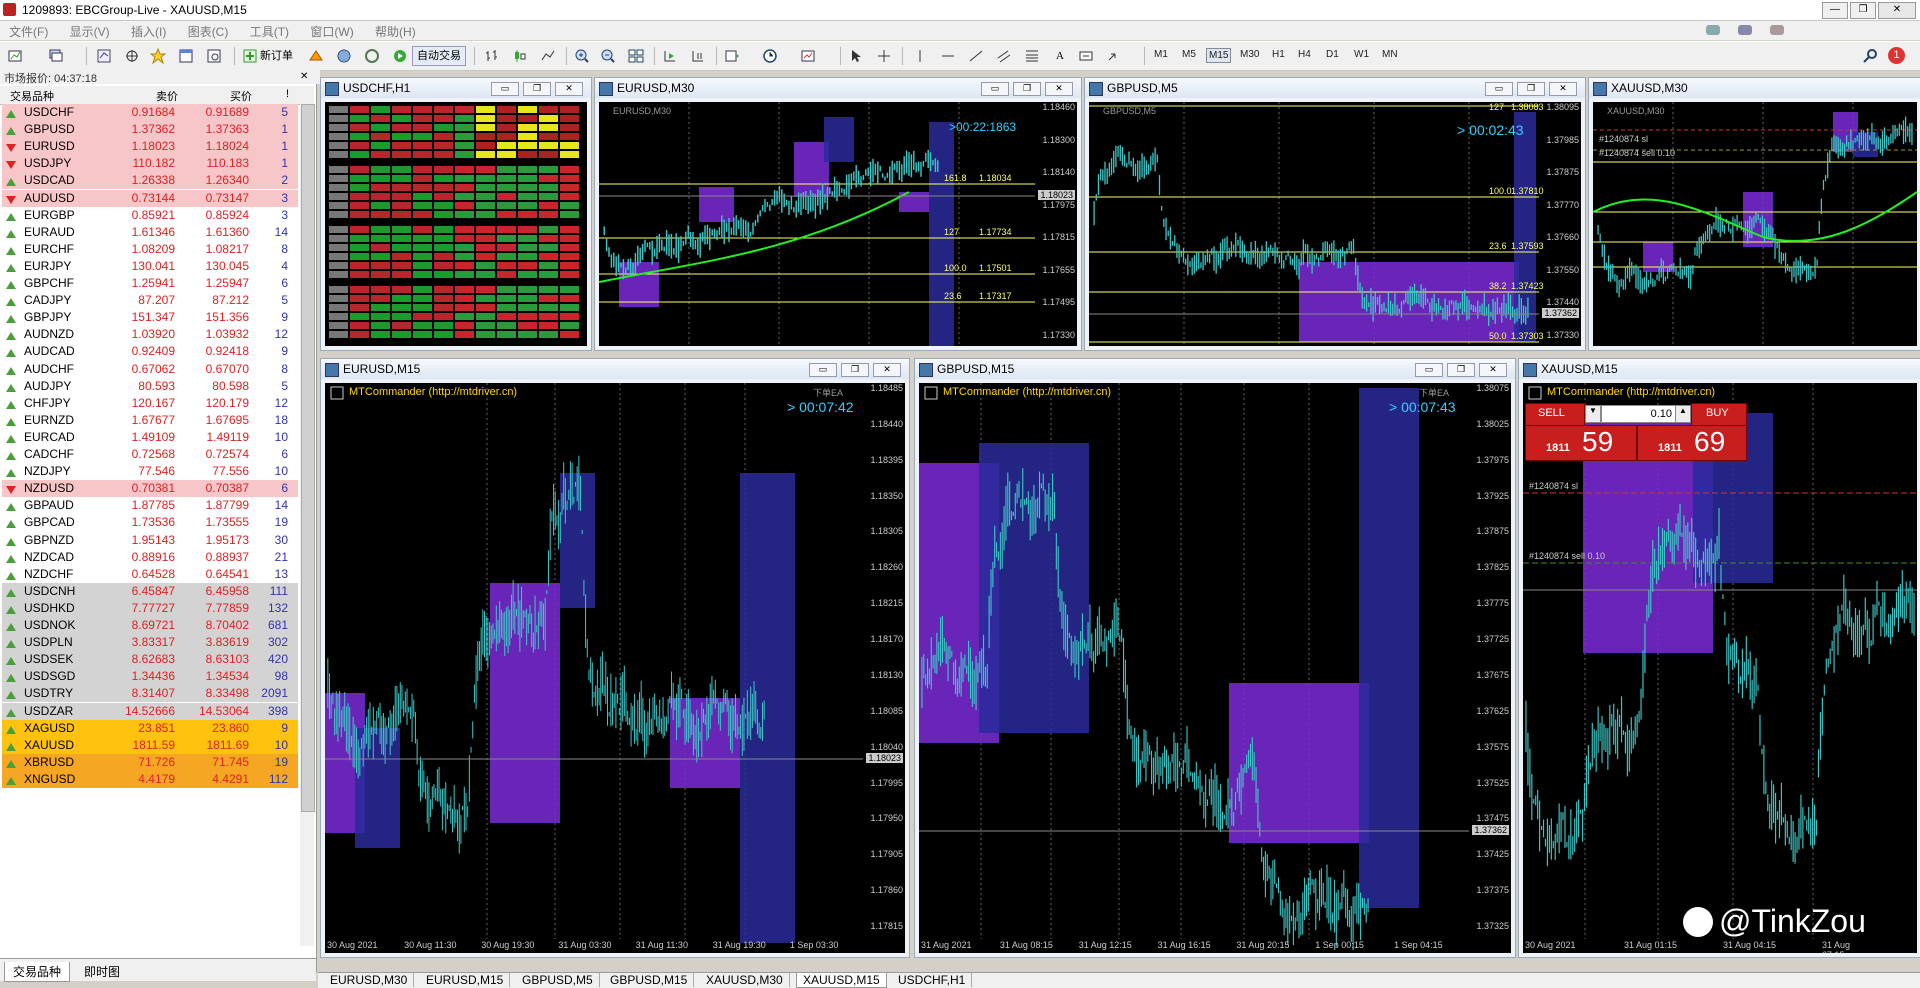 The height and width of the screenshot is (988, 1920). What do you see at coordinates (439, 56) in the screenshot?
I see `auto-trading-button: 自动交易` at bounding box center [439, 56].